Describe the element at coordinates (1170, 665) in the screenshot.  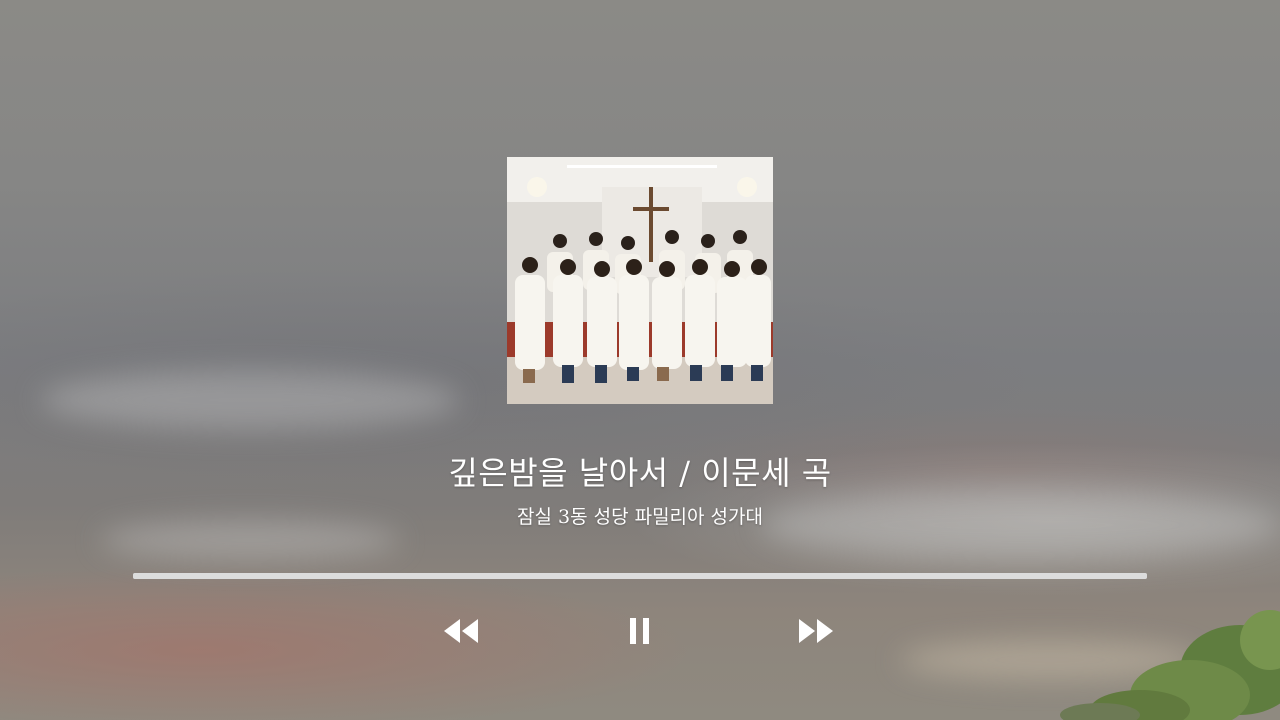
I see `trees-silhouette` at that location.